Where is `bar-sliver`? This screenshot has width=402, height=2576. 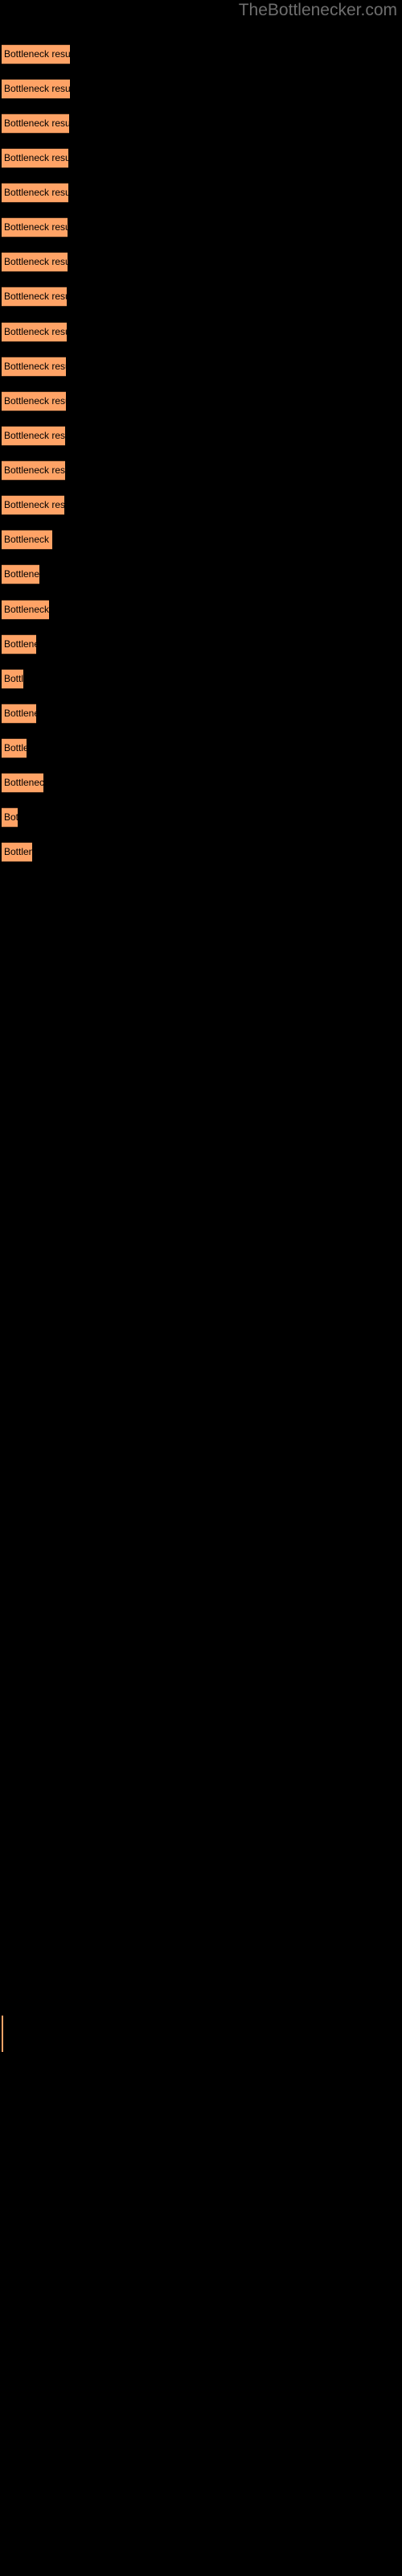
bar-sliver is located at coordinates (2, 2033).